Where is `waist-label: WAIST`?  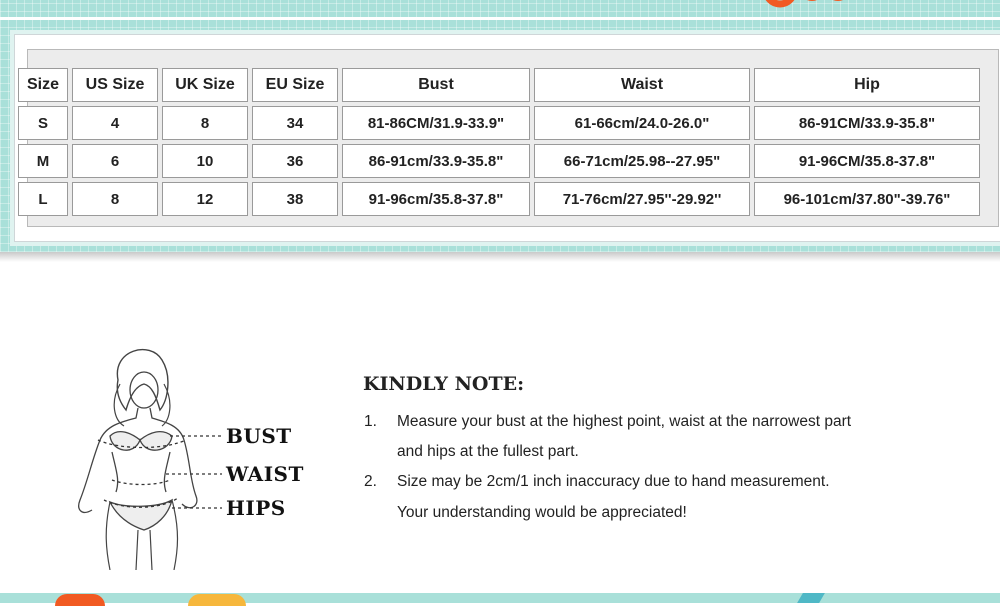 waist-label: WAIST is located at coordinates (265, 474).